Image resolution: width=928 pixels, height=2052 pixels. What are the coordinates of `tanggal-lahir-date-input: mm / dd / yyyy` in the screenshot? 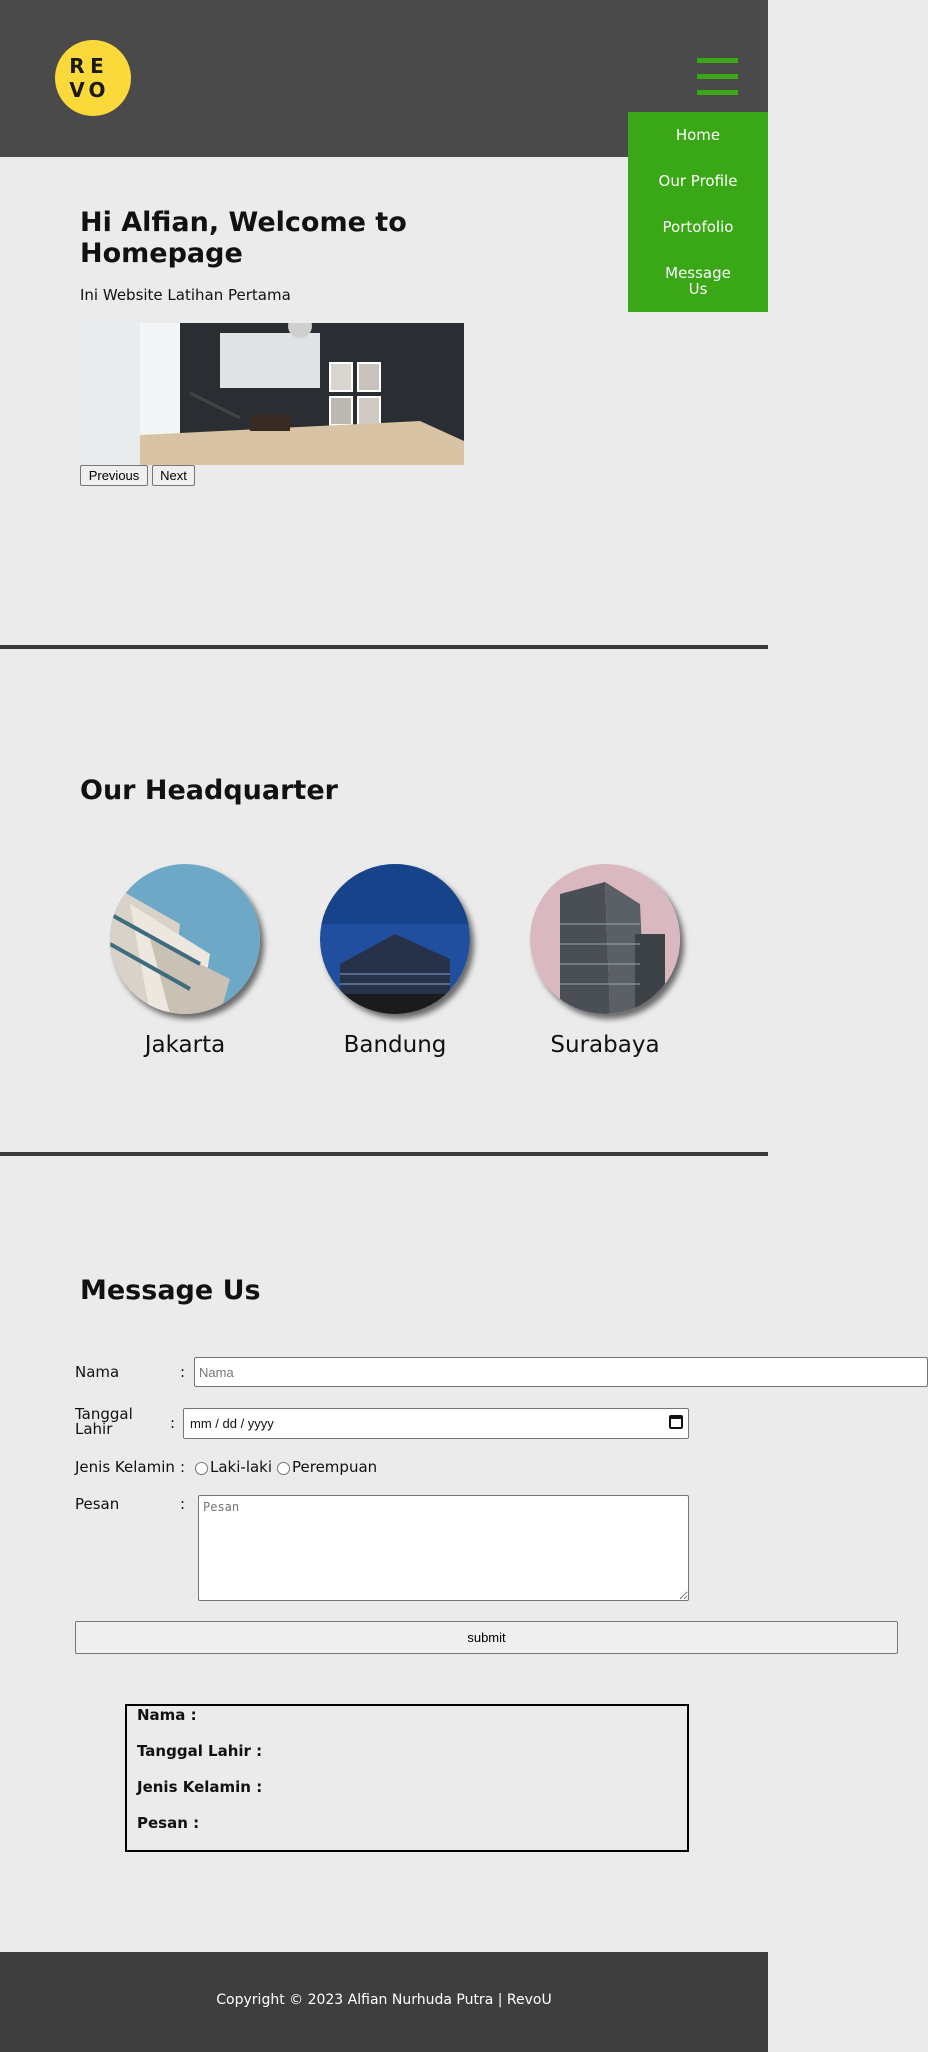 It's located at (436, 1423).